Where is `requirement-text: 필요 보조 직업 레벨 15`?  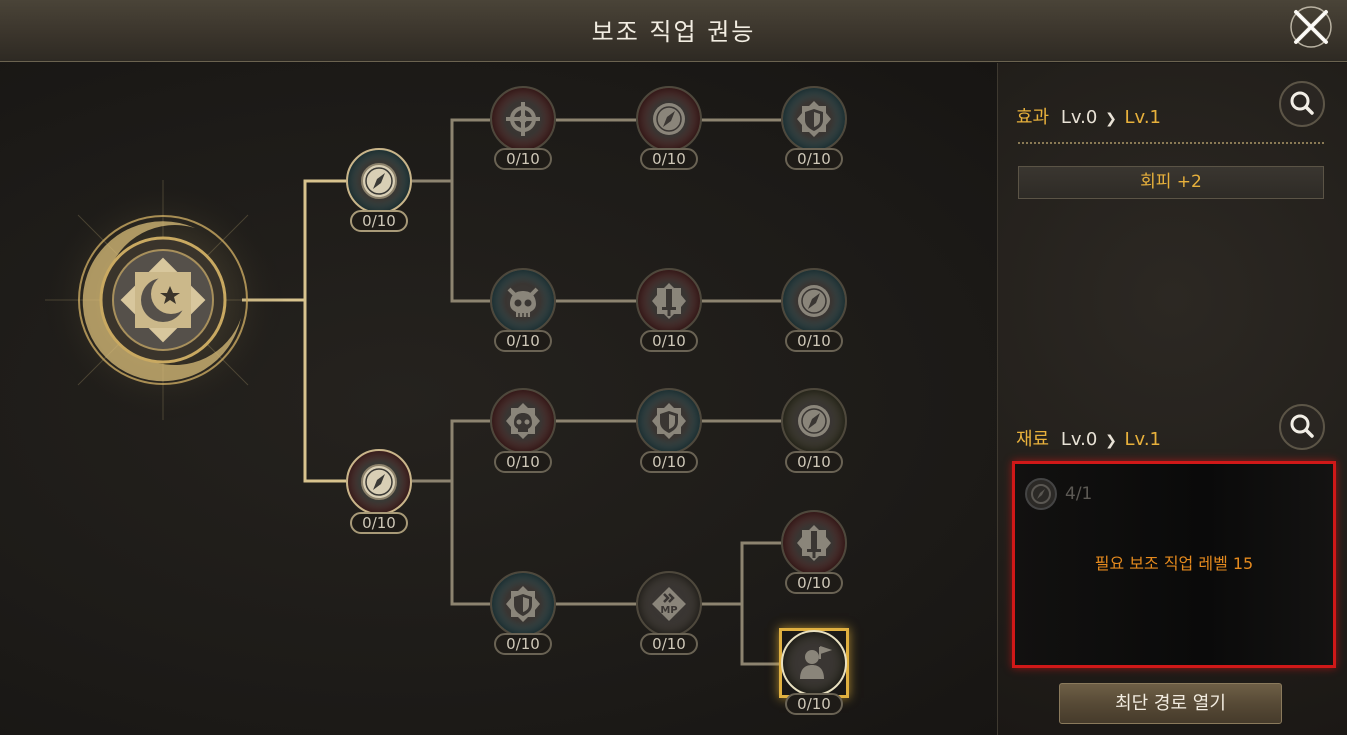
requirement-text: 필요 보조 직업 레벨 15 is located at coordinates (1174, 563).